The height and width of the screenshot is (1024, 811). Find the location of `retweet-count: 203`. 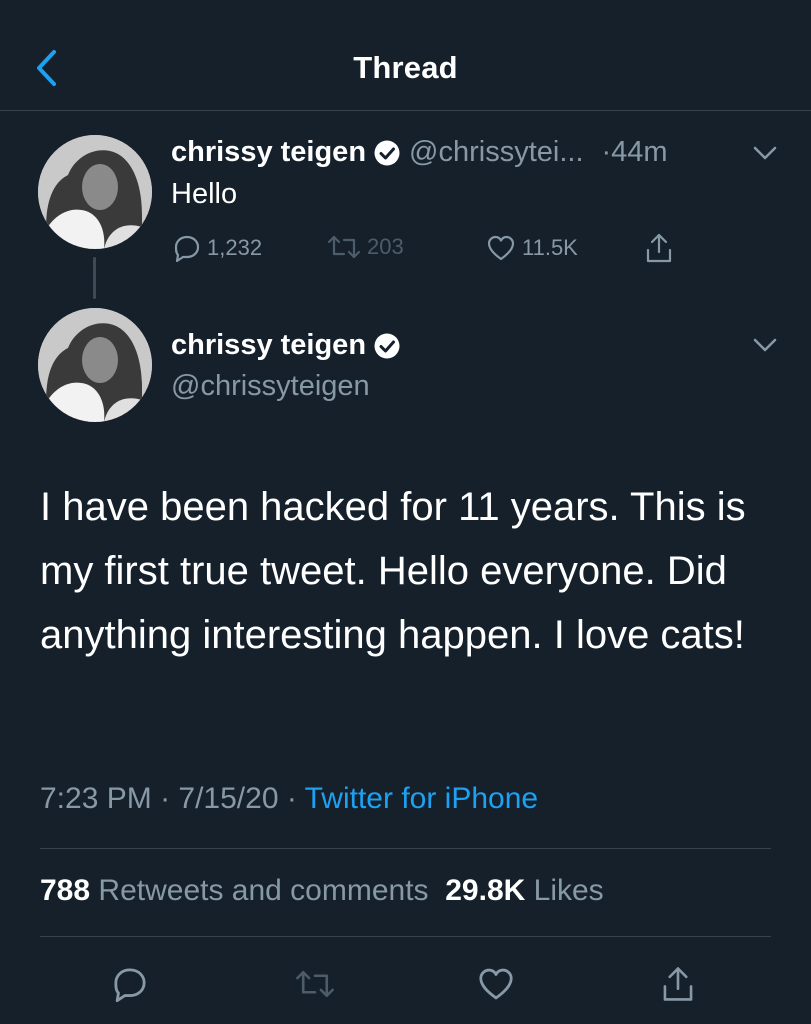

retweet-count: 203 is located at coordinates (385, 246).